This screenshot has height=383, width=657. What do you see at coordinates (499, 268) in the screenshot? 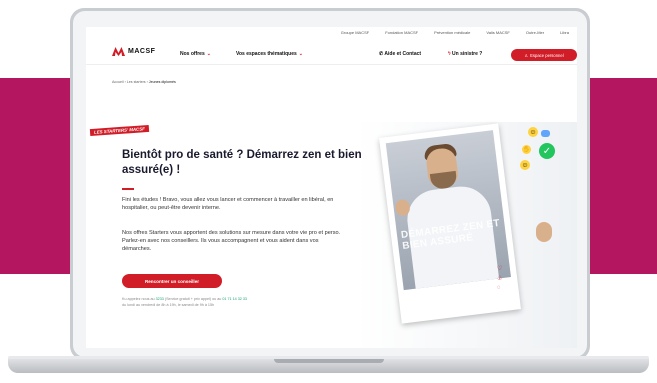
I see `comment-icon: ♡` at bounding box center [499, 268].